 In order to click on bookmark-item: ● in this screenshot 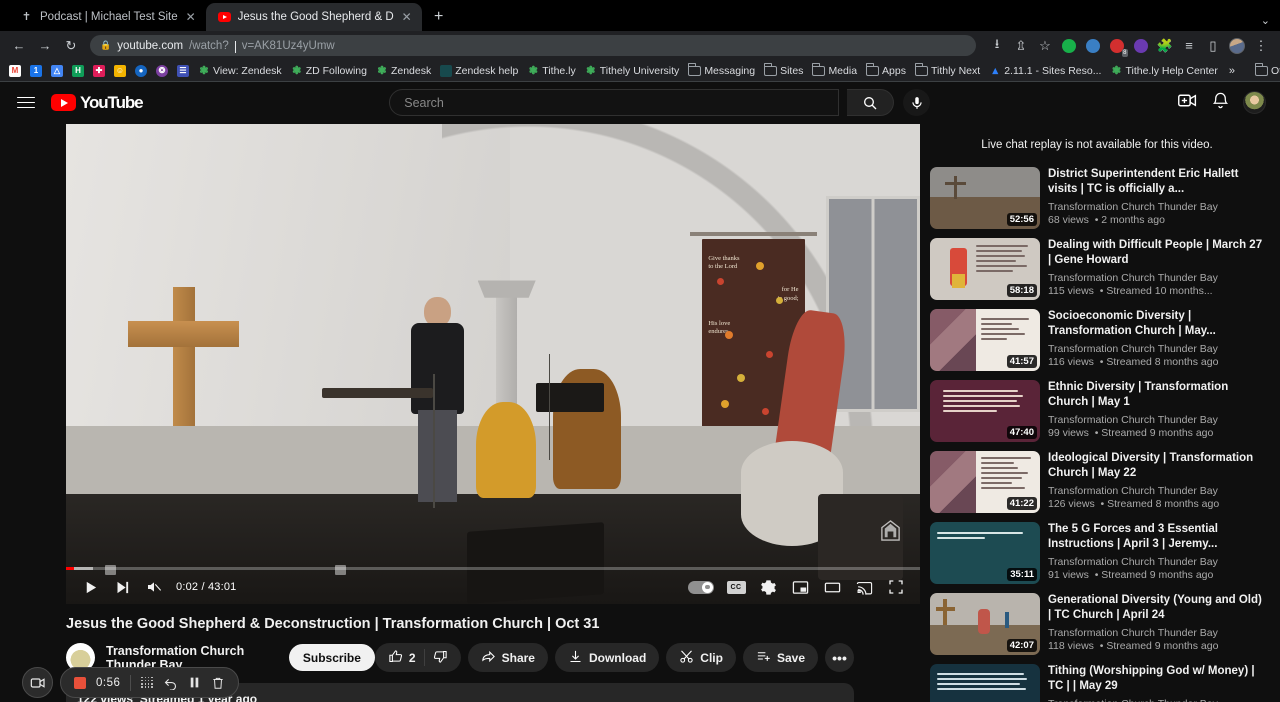, I will do `click(141, 70)`.